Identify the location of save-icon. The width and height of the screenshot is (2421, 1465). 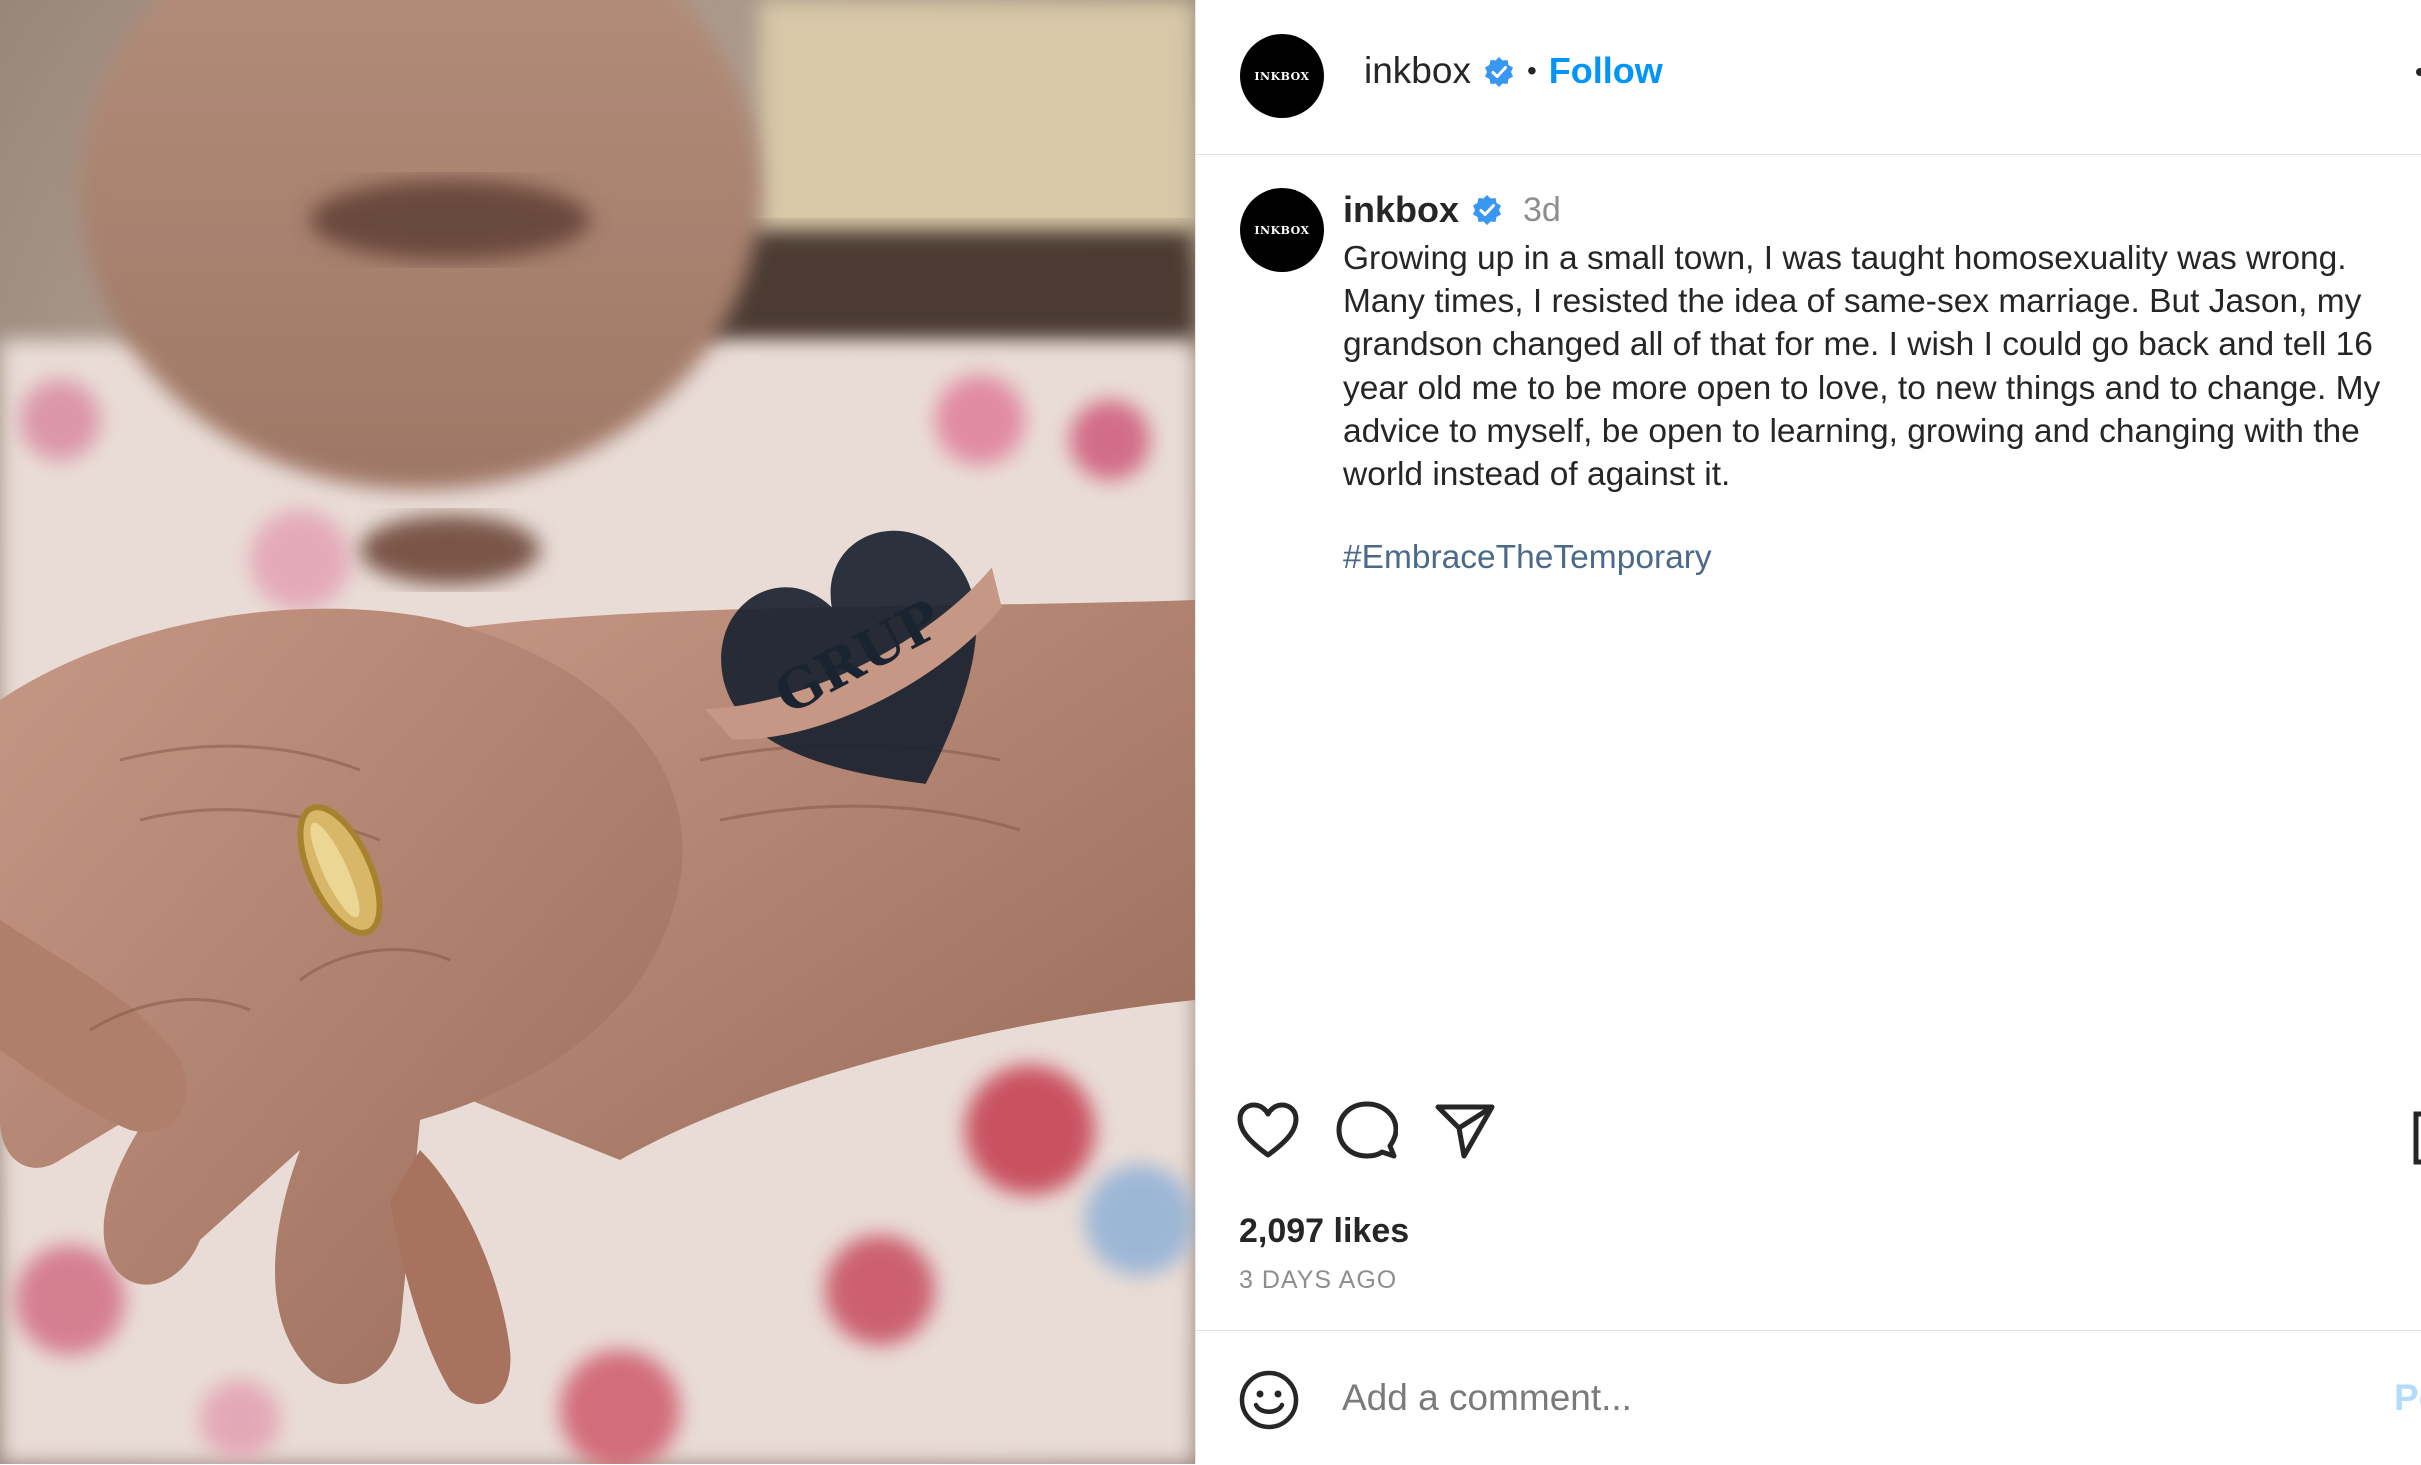
(2416, 1140).